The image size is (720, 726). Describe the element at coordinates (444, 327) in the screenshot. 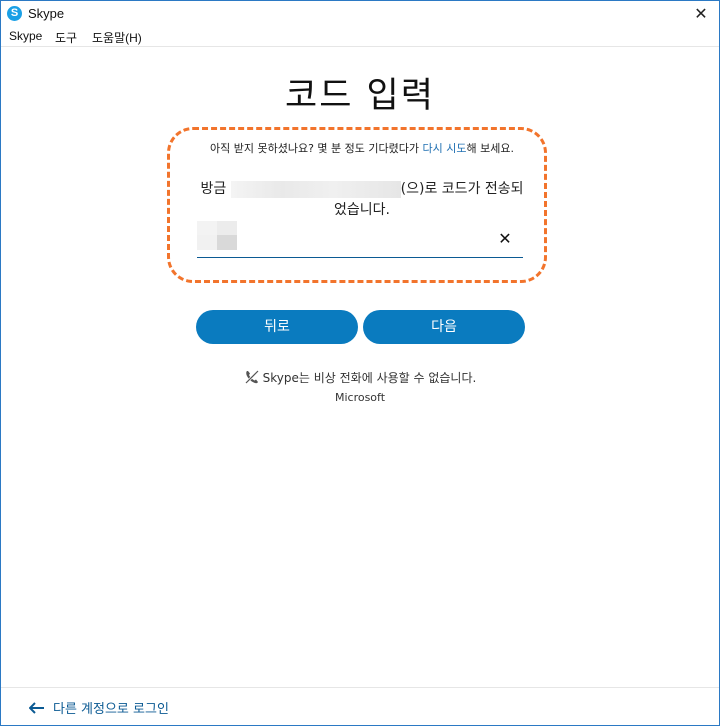

I see `next-button: 다음` at that location.